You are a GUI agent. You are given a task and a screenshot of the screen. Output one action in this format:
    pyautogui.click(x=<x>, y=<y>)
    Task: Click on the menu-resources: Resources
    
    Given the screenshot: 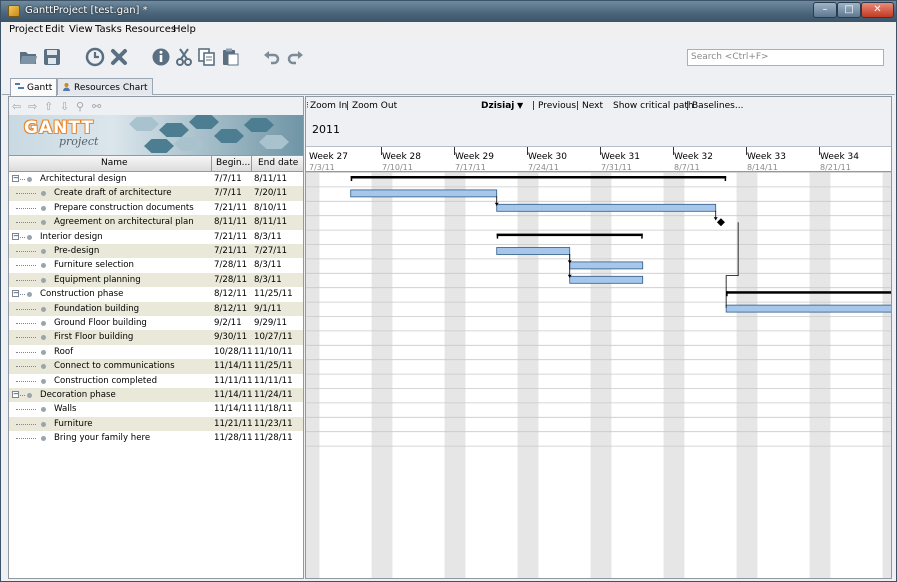 What is the action you would take?
    pyautogui.click(x=150, y=29)
    